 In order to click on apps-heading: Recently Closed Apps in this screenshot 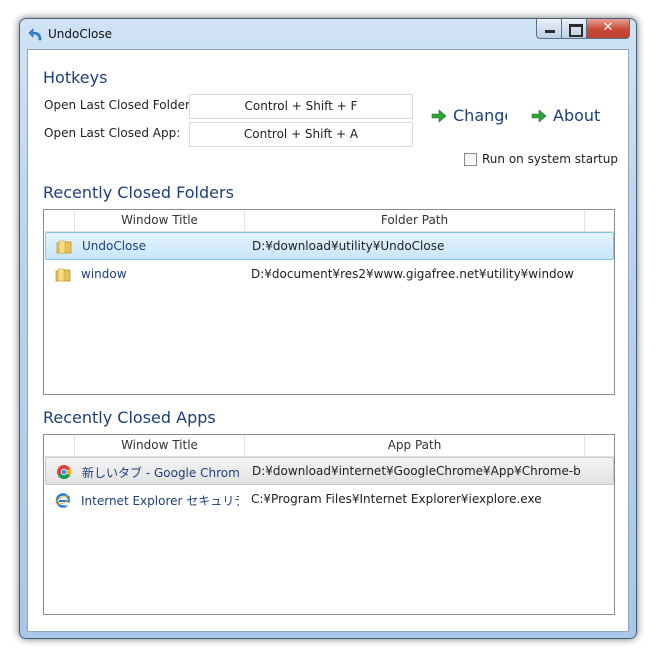, I will do `click(129, 417)`.